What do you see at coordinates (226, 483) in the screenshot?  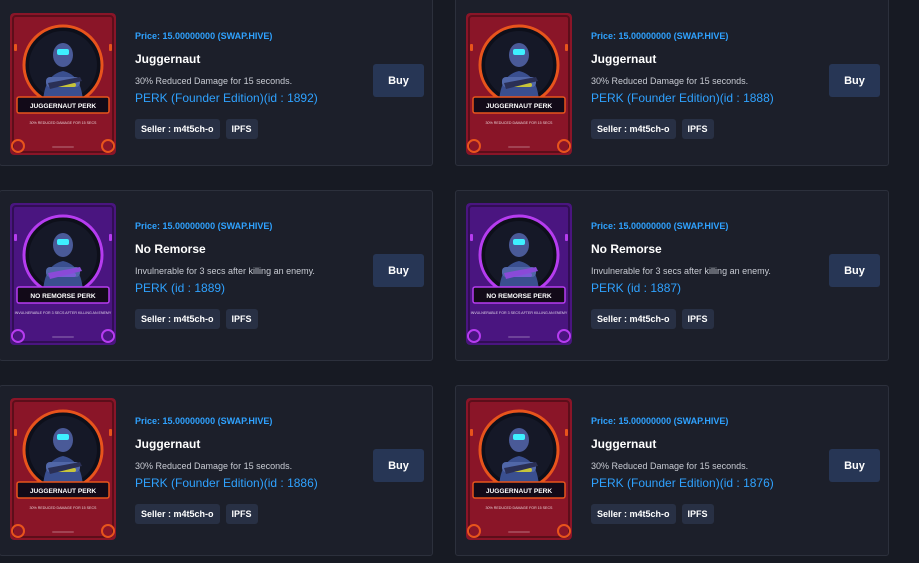 I see `nft-id-link: PERK (Founder Edition)(id : 1886)` at bounding box center [226, 483].